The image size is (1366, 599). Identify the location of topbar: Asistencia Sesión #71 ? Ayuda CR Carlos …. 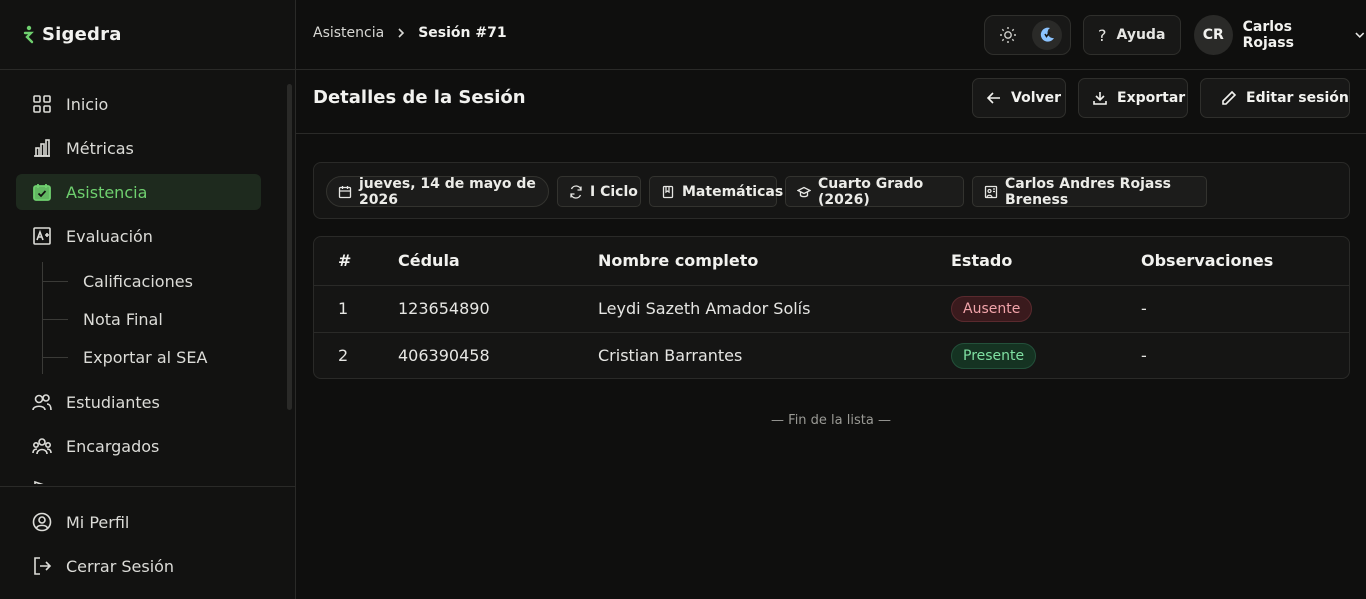
(831, 35).